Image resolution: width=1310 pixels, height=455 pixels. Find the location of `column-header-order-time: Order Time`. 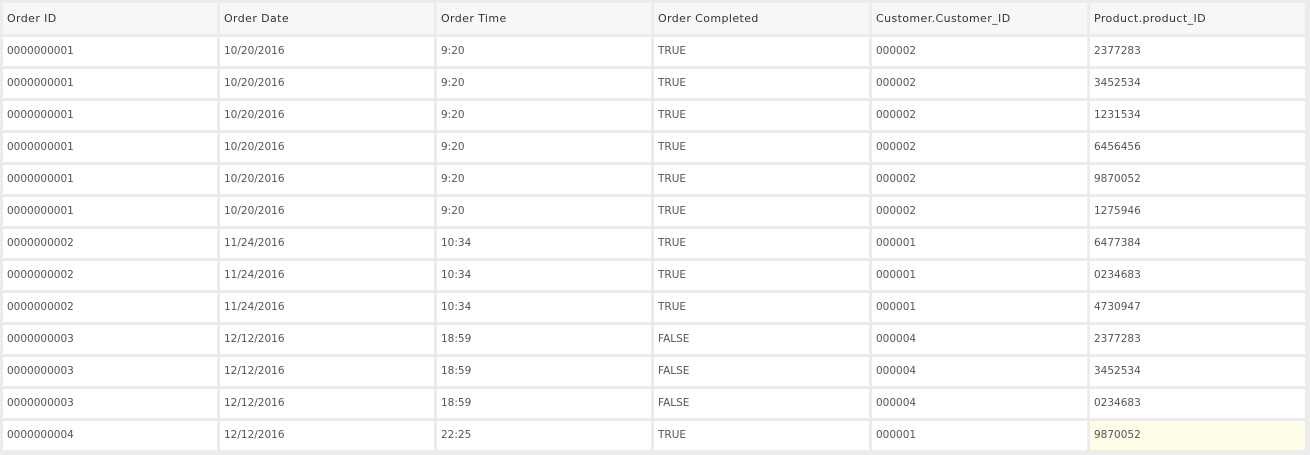

column-header-order-time: Order Time is located at coordinates (544, 18).